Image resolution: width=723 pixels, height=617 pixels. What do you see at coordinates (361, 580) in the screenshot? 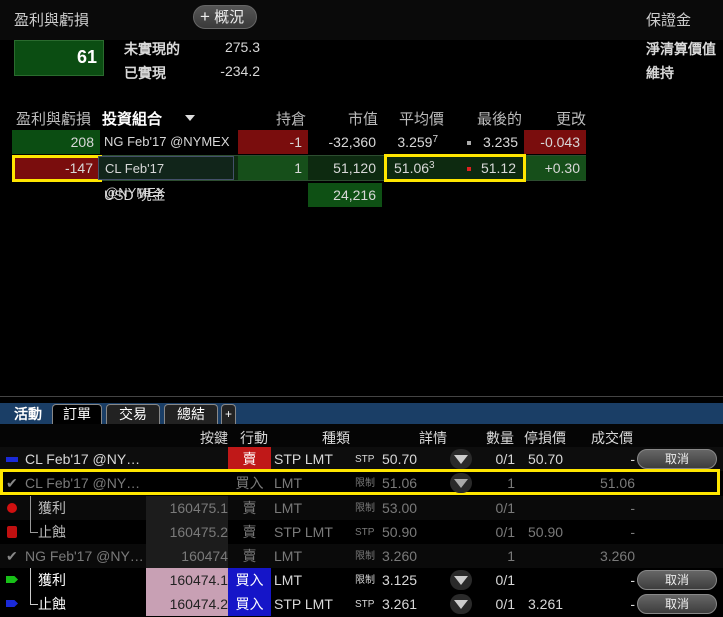
I see `order-row: 獲利 160474.1 買入 LMT 限制 3.125 0/1 - 取消` at bounding box center [361, 580].